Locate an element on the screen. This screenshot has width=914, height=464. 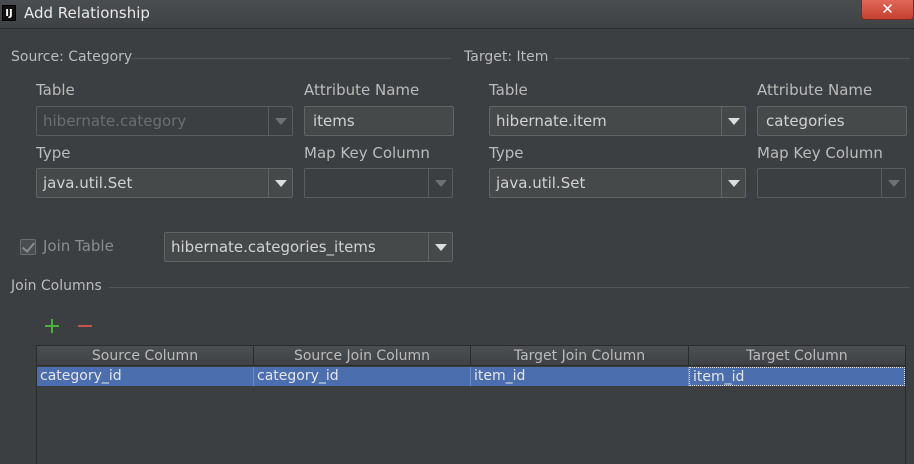
minus-icon is located at coordinates (85, 326).